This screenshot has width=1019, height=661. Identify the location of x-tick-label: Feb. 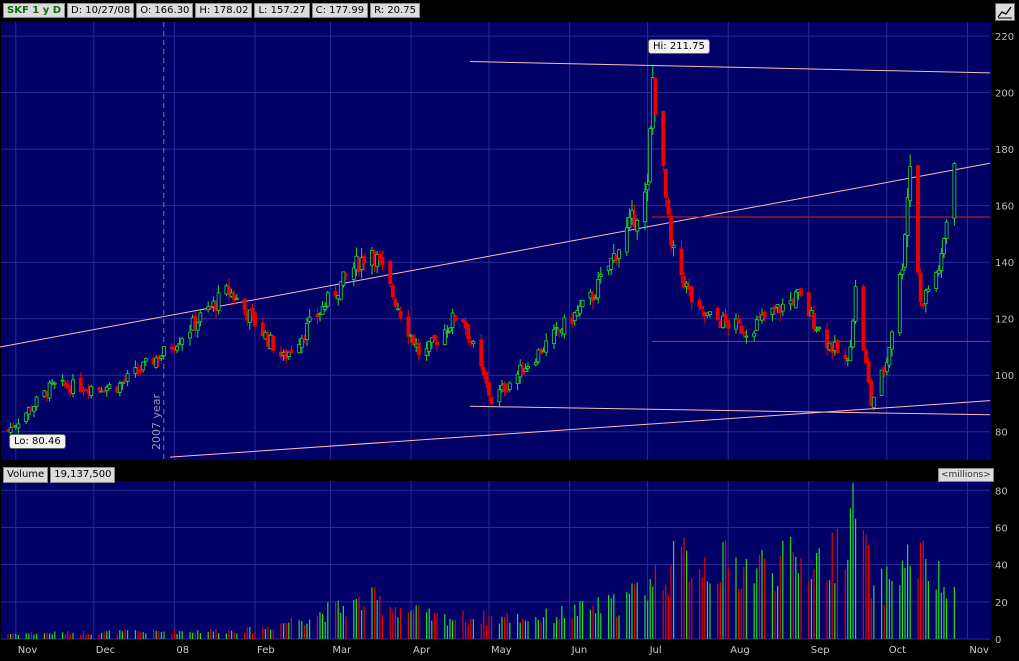
(266, 650).